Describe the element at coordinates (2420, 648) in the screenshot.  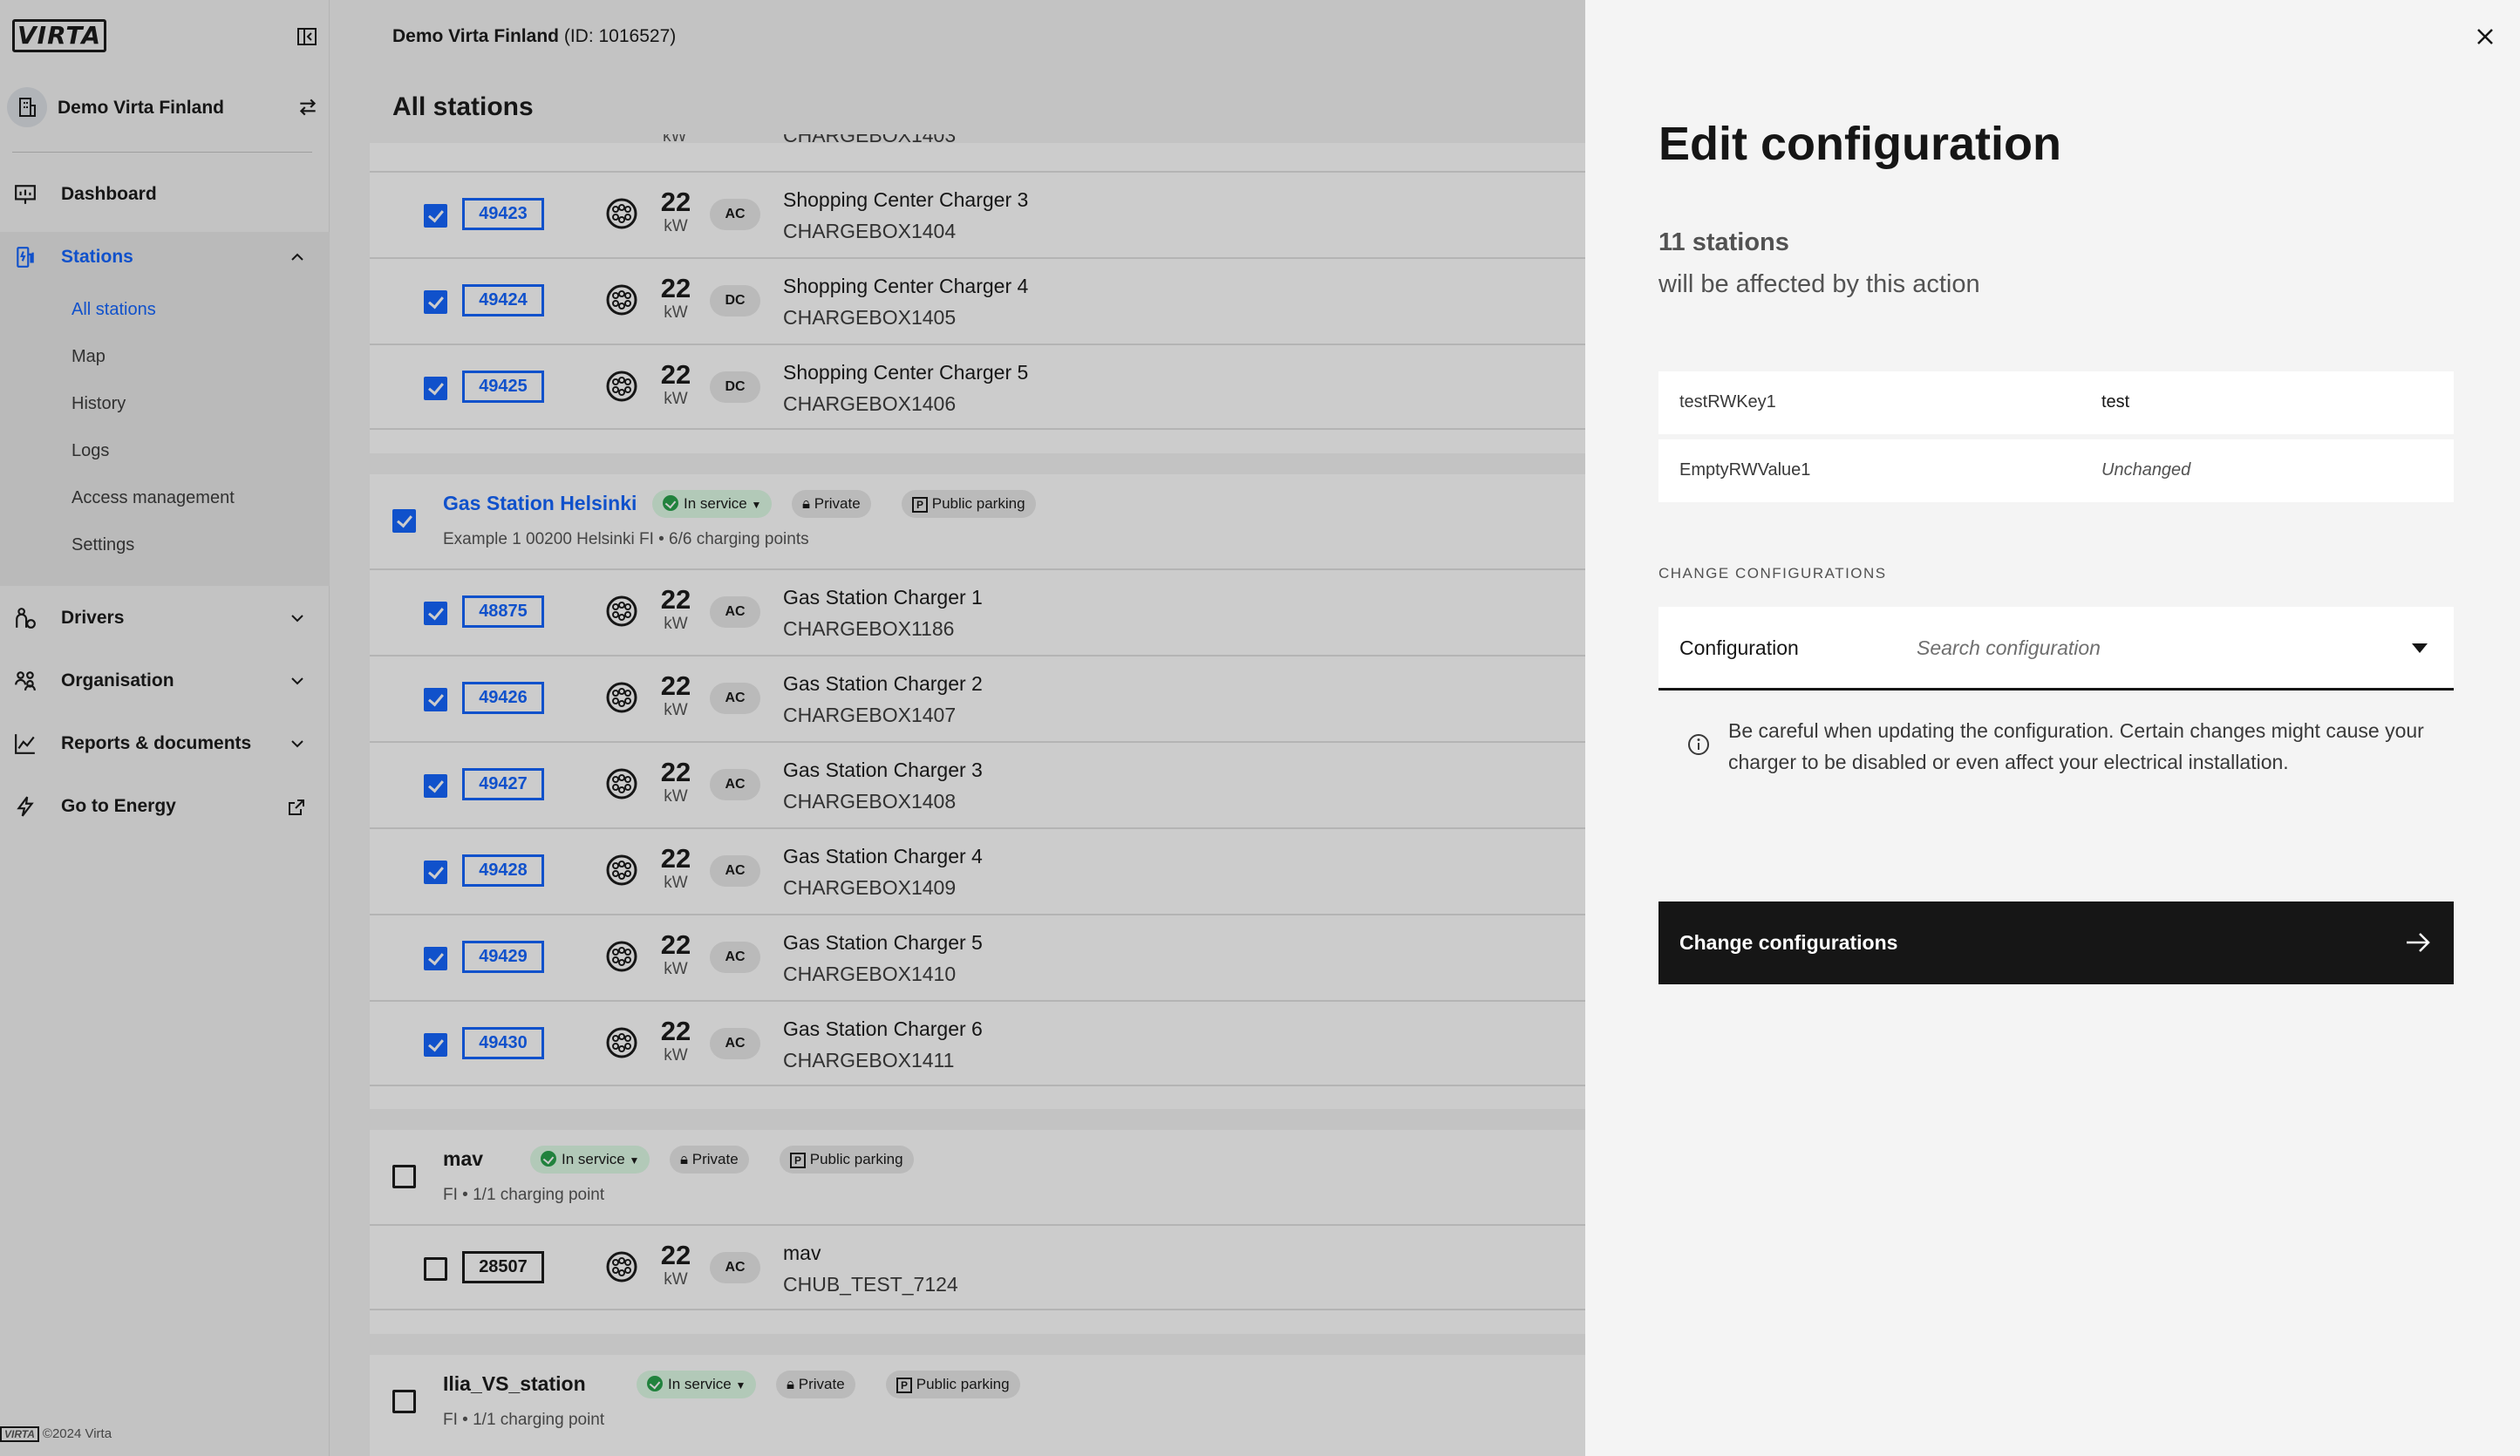
I see `caret-down-icon` at that location.